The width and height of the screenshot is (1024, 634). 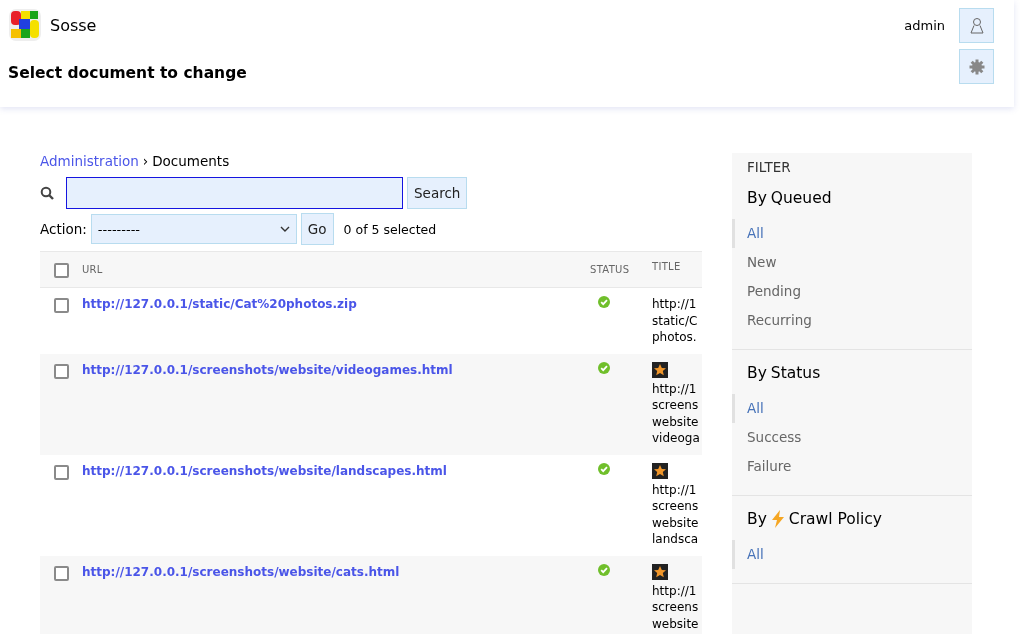 What do you see at coordinates (610, 269) in the screenshot?
I see `column-header: STATUS` at bounding box center [610, 269].